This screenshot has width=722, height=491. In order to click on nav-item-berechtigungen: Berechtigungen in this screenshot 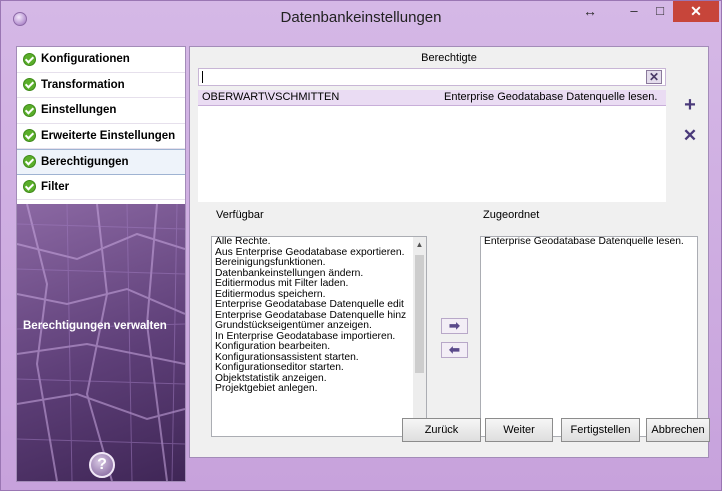, I will do `click(101, 162)`.